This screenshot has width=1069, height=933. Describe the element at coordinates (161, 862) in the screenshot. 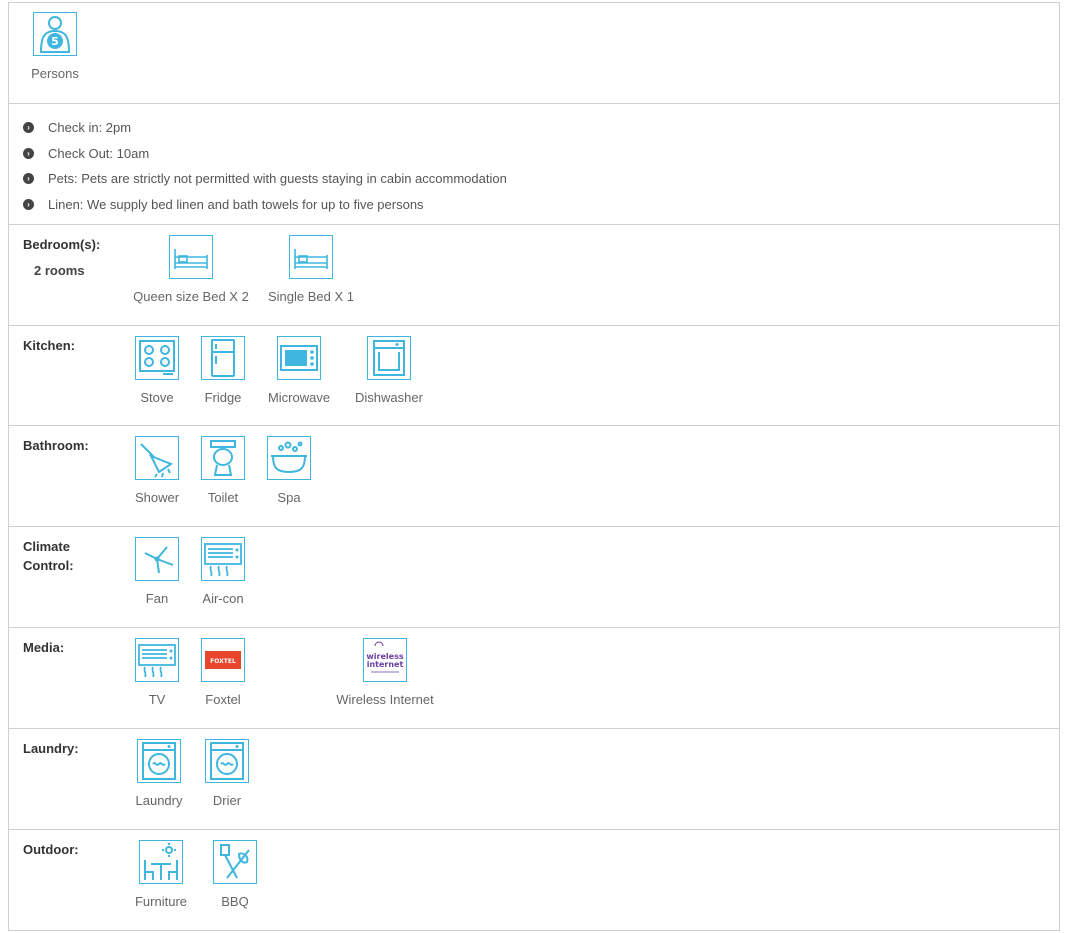

I see `outdoor-furniture-icon` at that location.